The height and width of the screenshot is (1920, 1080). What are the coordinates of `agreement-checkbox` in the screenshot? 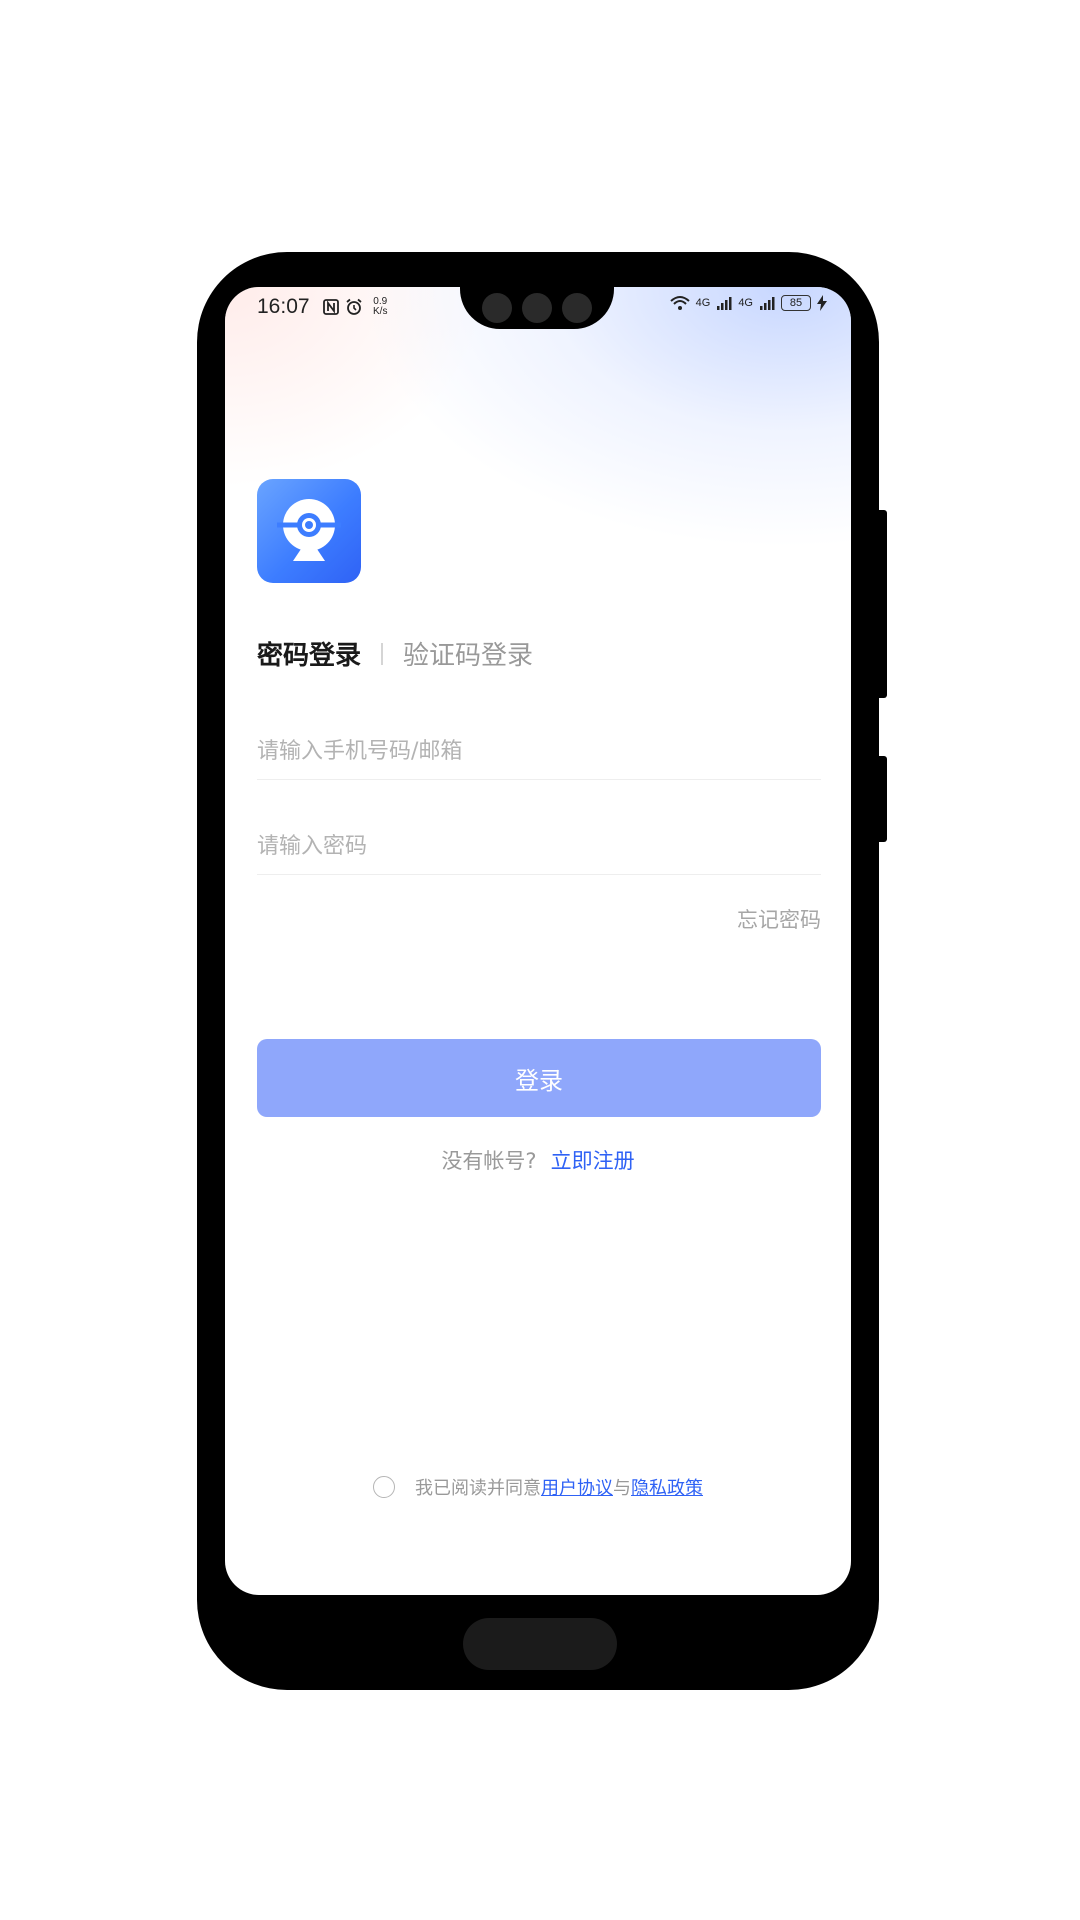 It's located at (384, 1487).